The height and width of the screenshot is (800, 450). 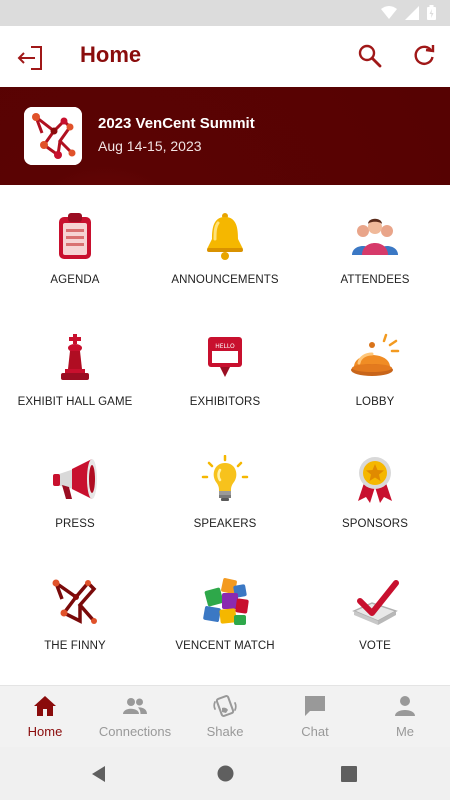 I want to click on tile-label: LOBBY, so click(x=375, y=402).